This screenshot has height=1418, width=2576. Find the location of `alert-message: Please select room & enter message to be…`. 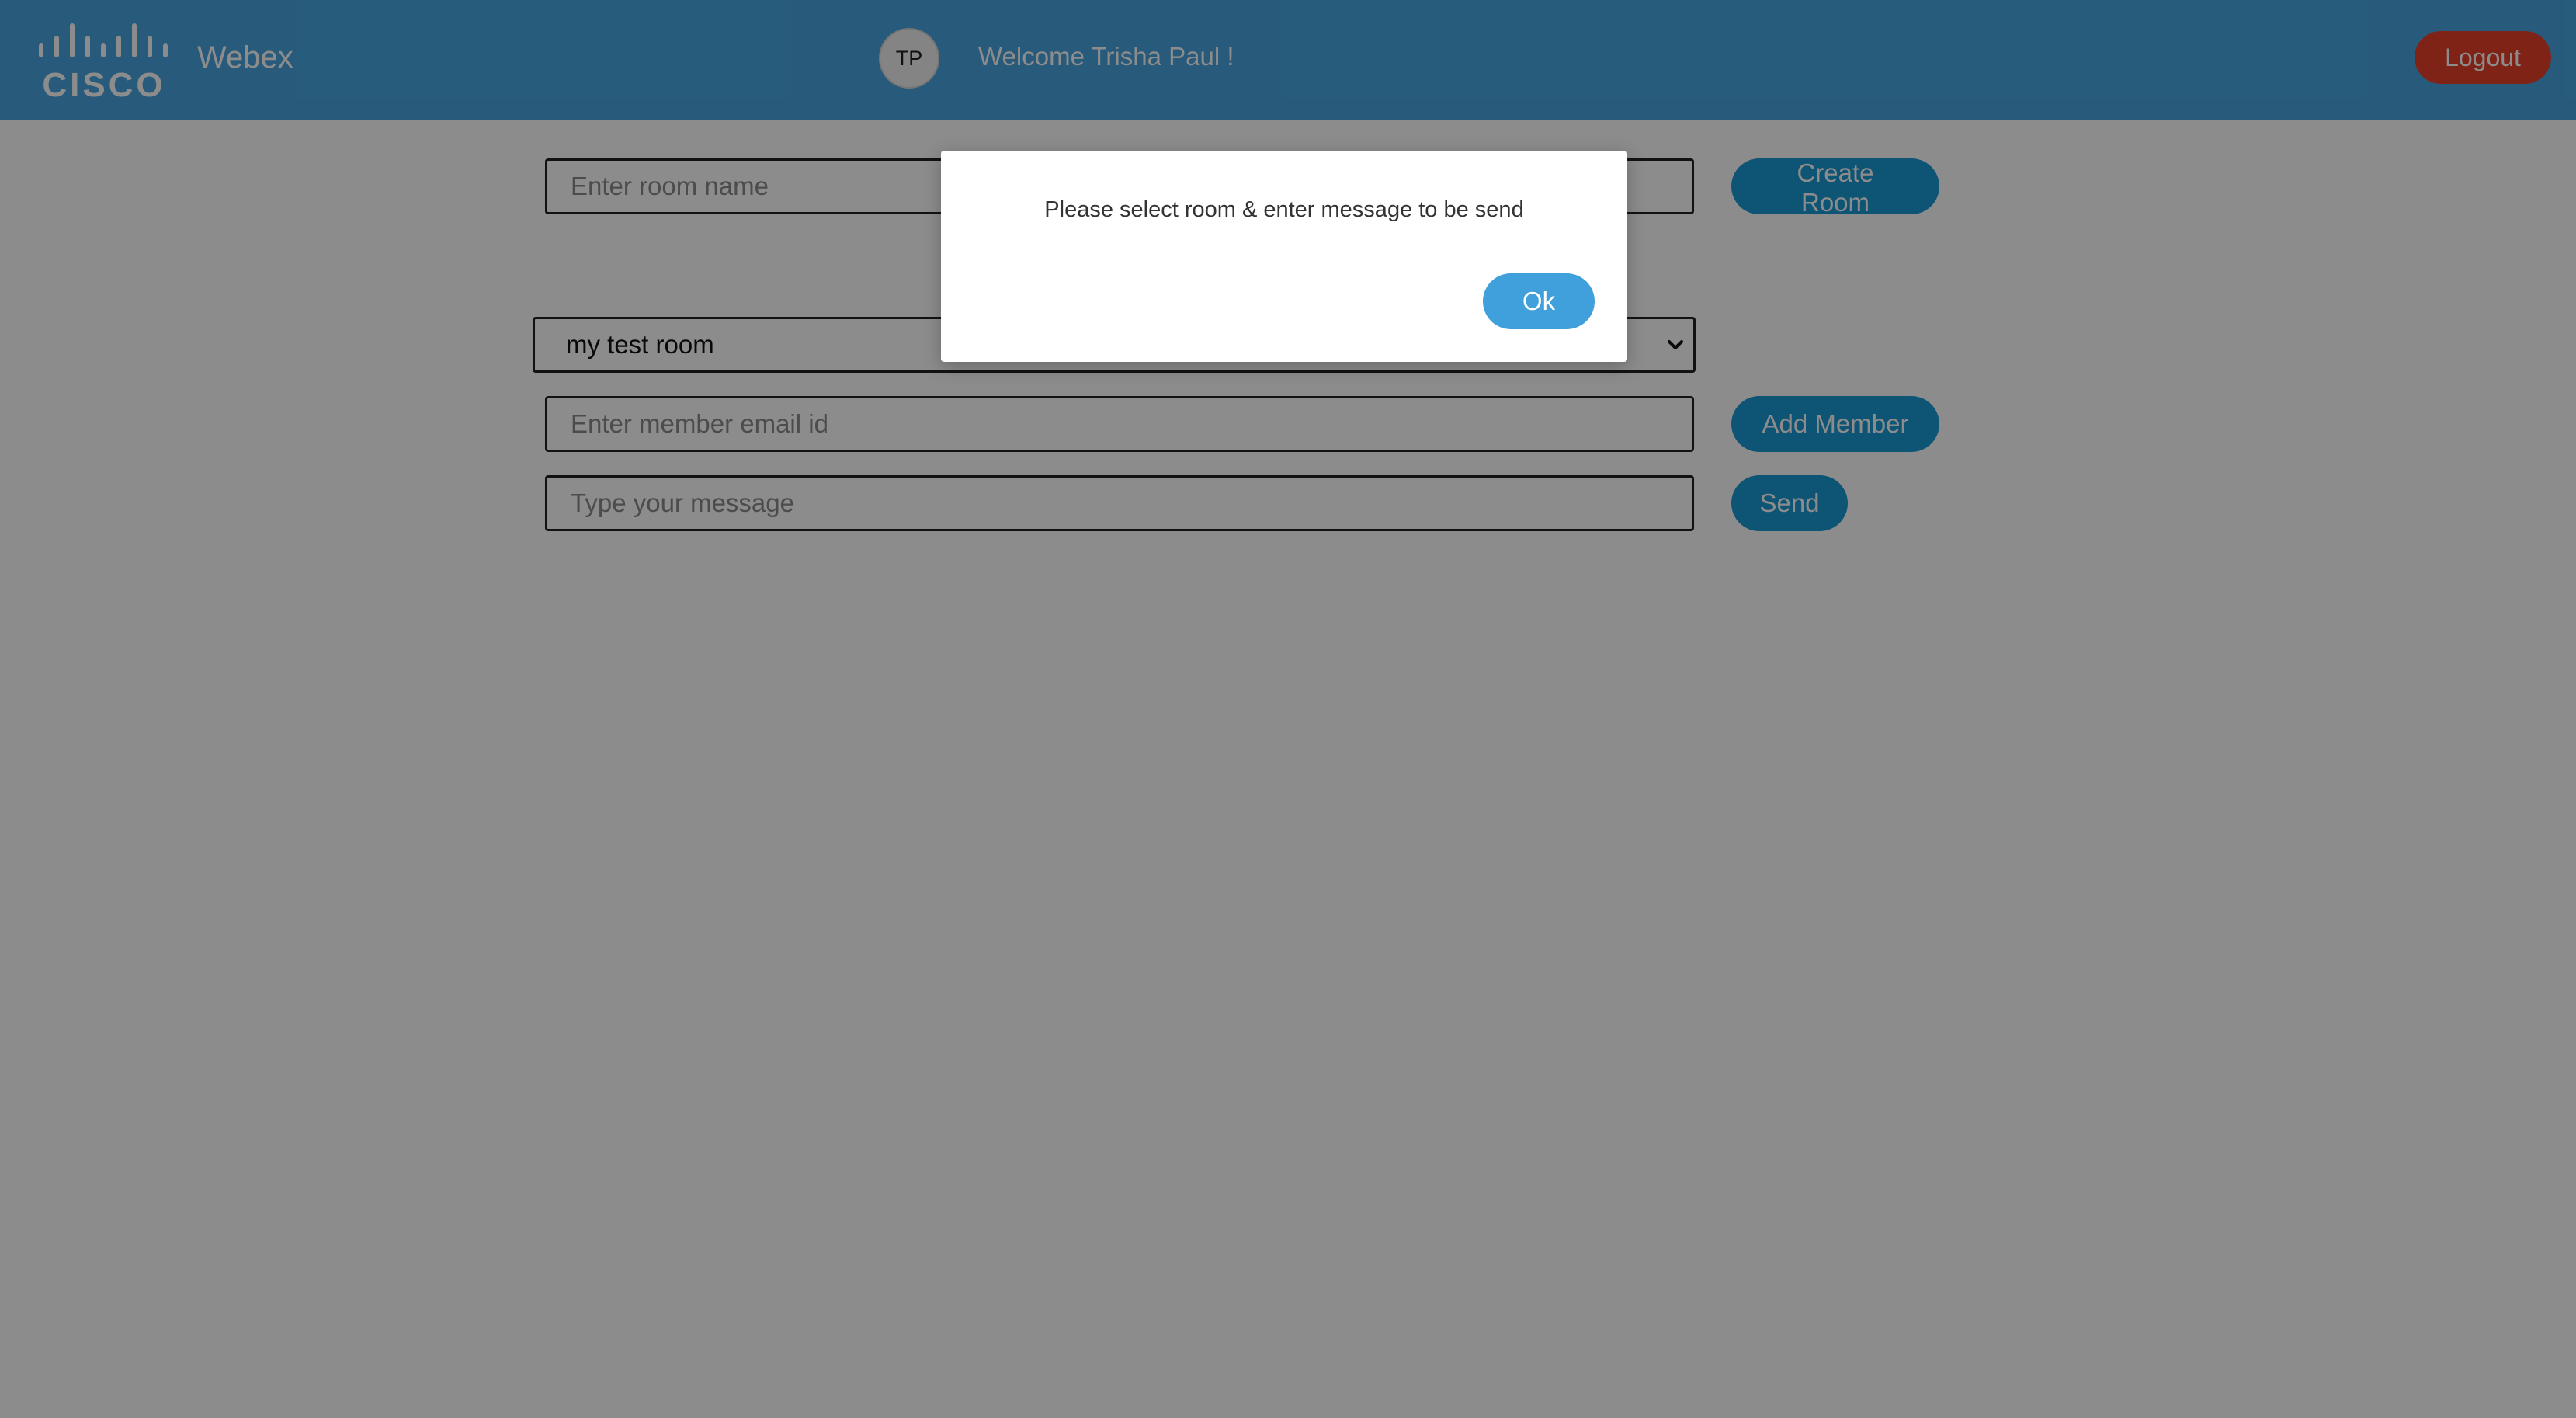

alert-message: Please select room & enter message to be… is located at coordinates (1284, 209).